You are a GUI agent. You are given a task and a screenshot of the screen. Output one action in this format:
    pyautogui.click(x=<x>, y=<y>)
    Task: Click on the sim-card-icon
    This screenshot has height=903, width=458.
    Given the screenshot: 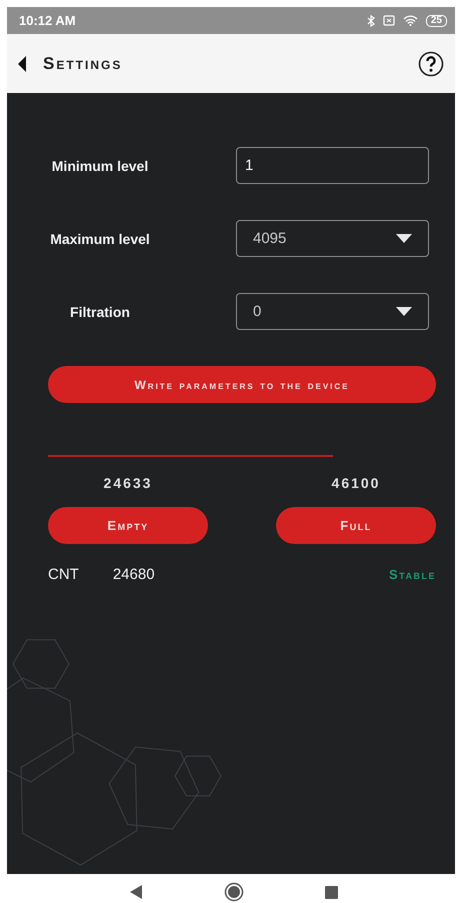 What is the action you would take?
    pyautogui.click(x=388, y=20)
    